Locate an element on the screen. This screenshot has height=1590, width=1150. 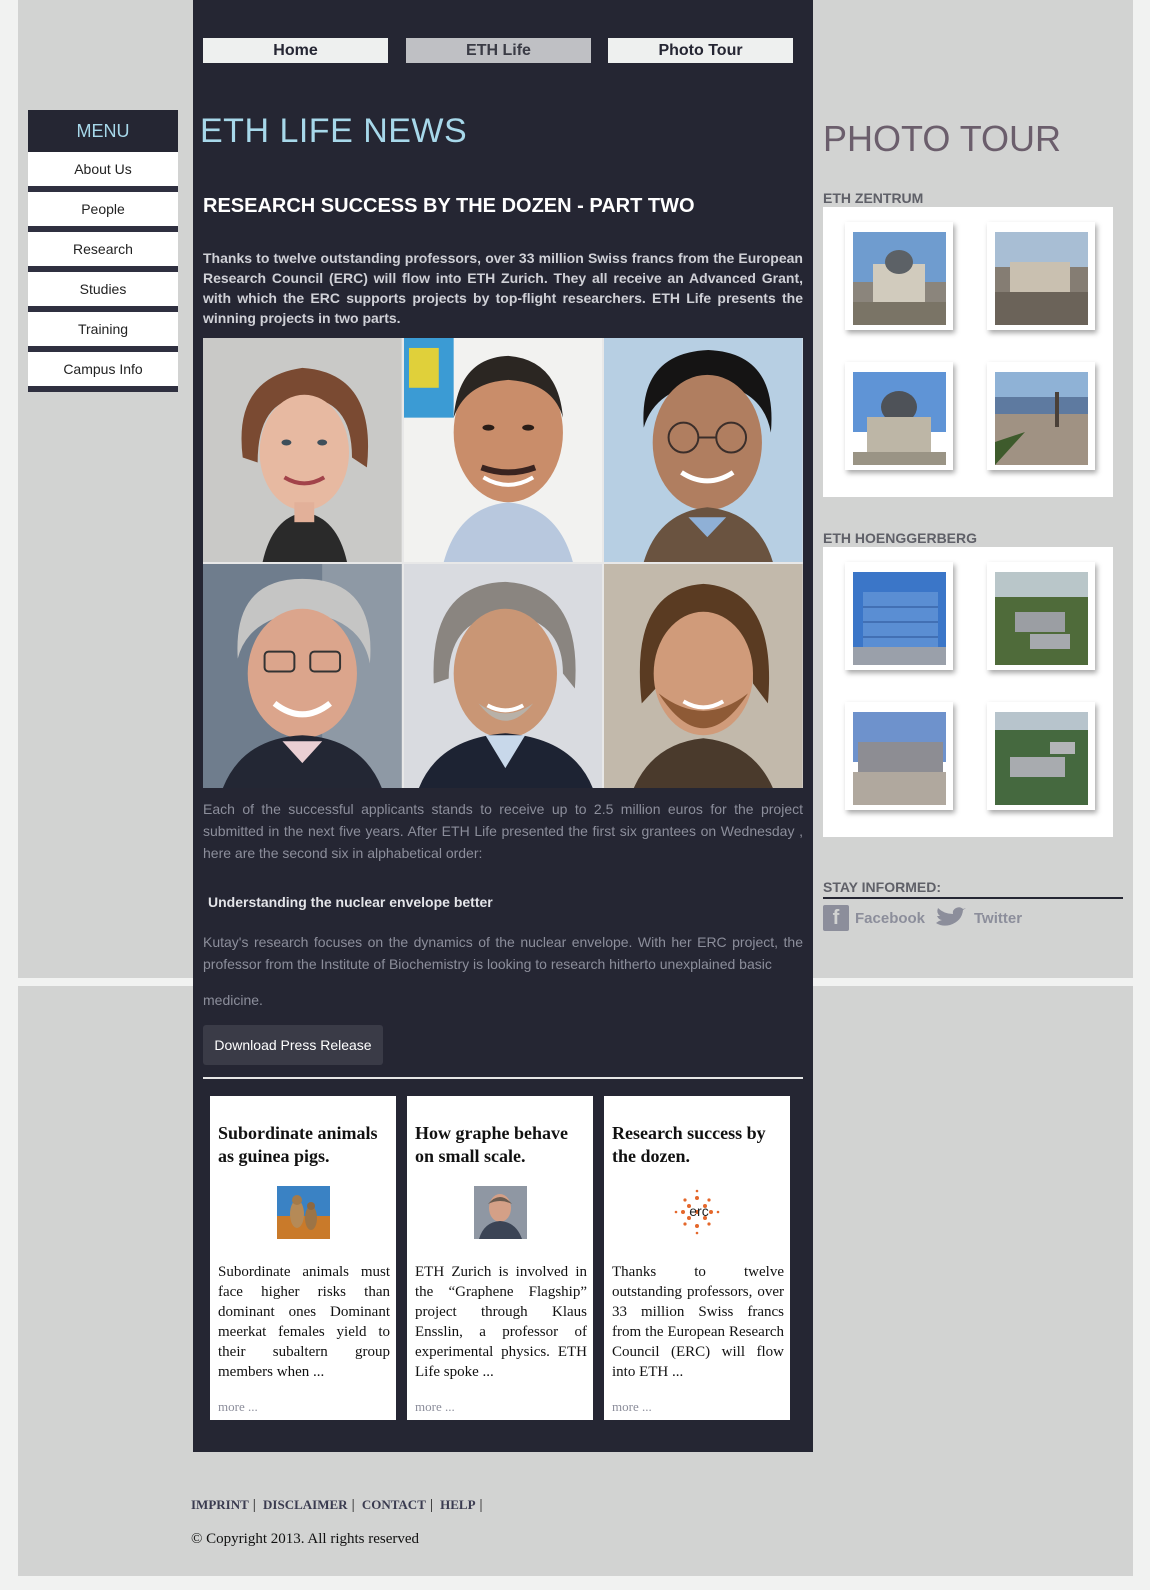
photo-tour-title: PHOTO TOUR is located at coordinates (942, 138).